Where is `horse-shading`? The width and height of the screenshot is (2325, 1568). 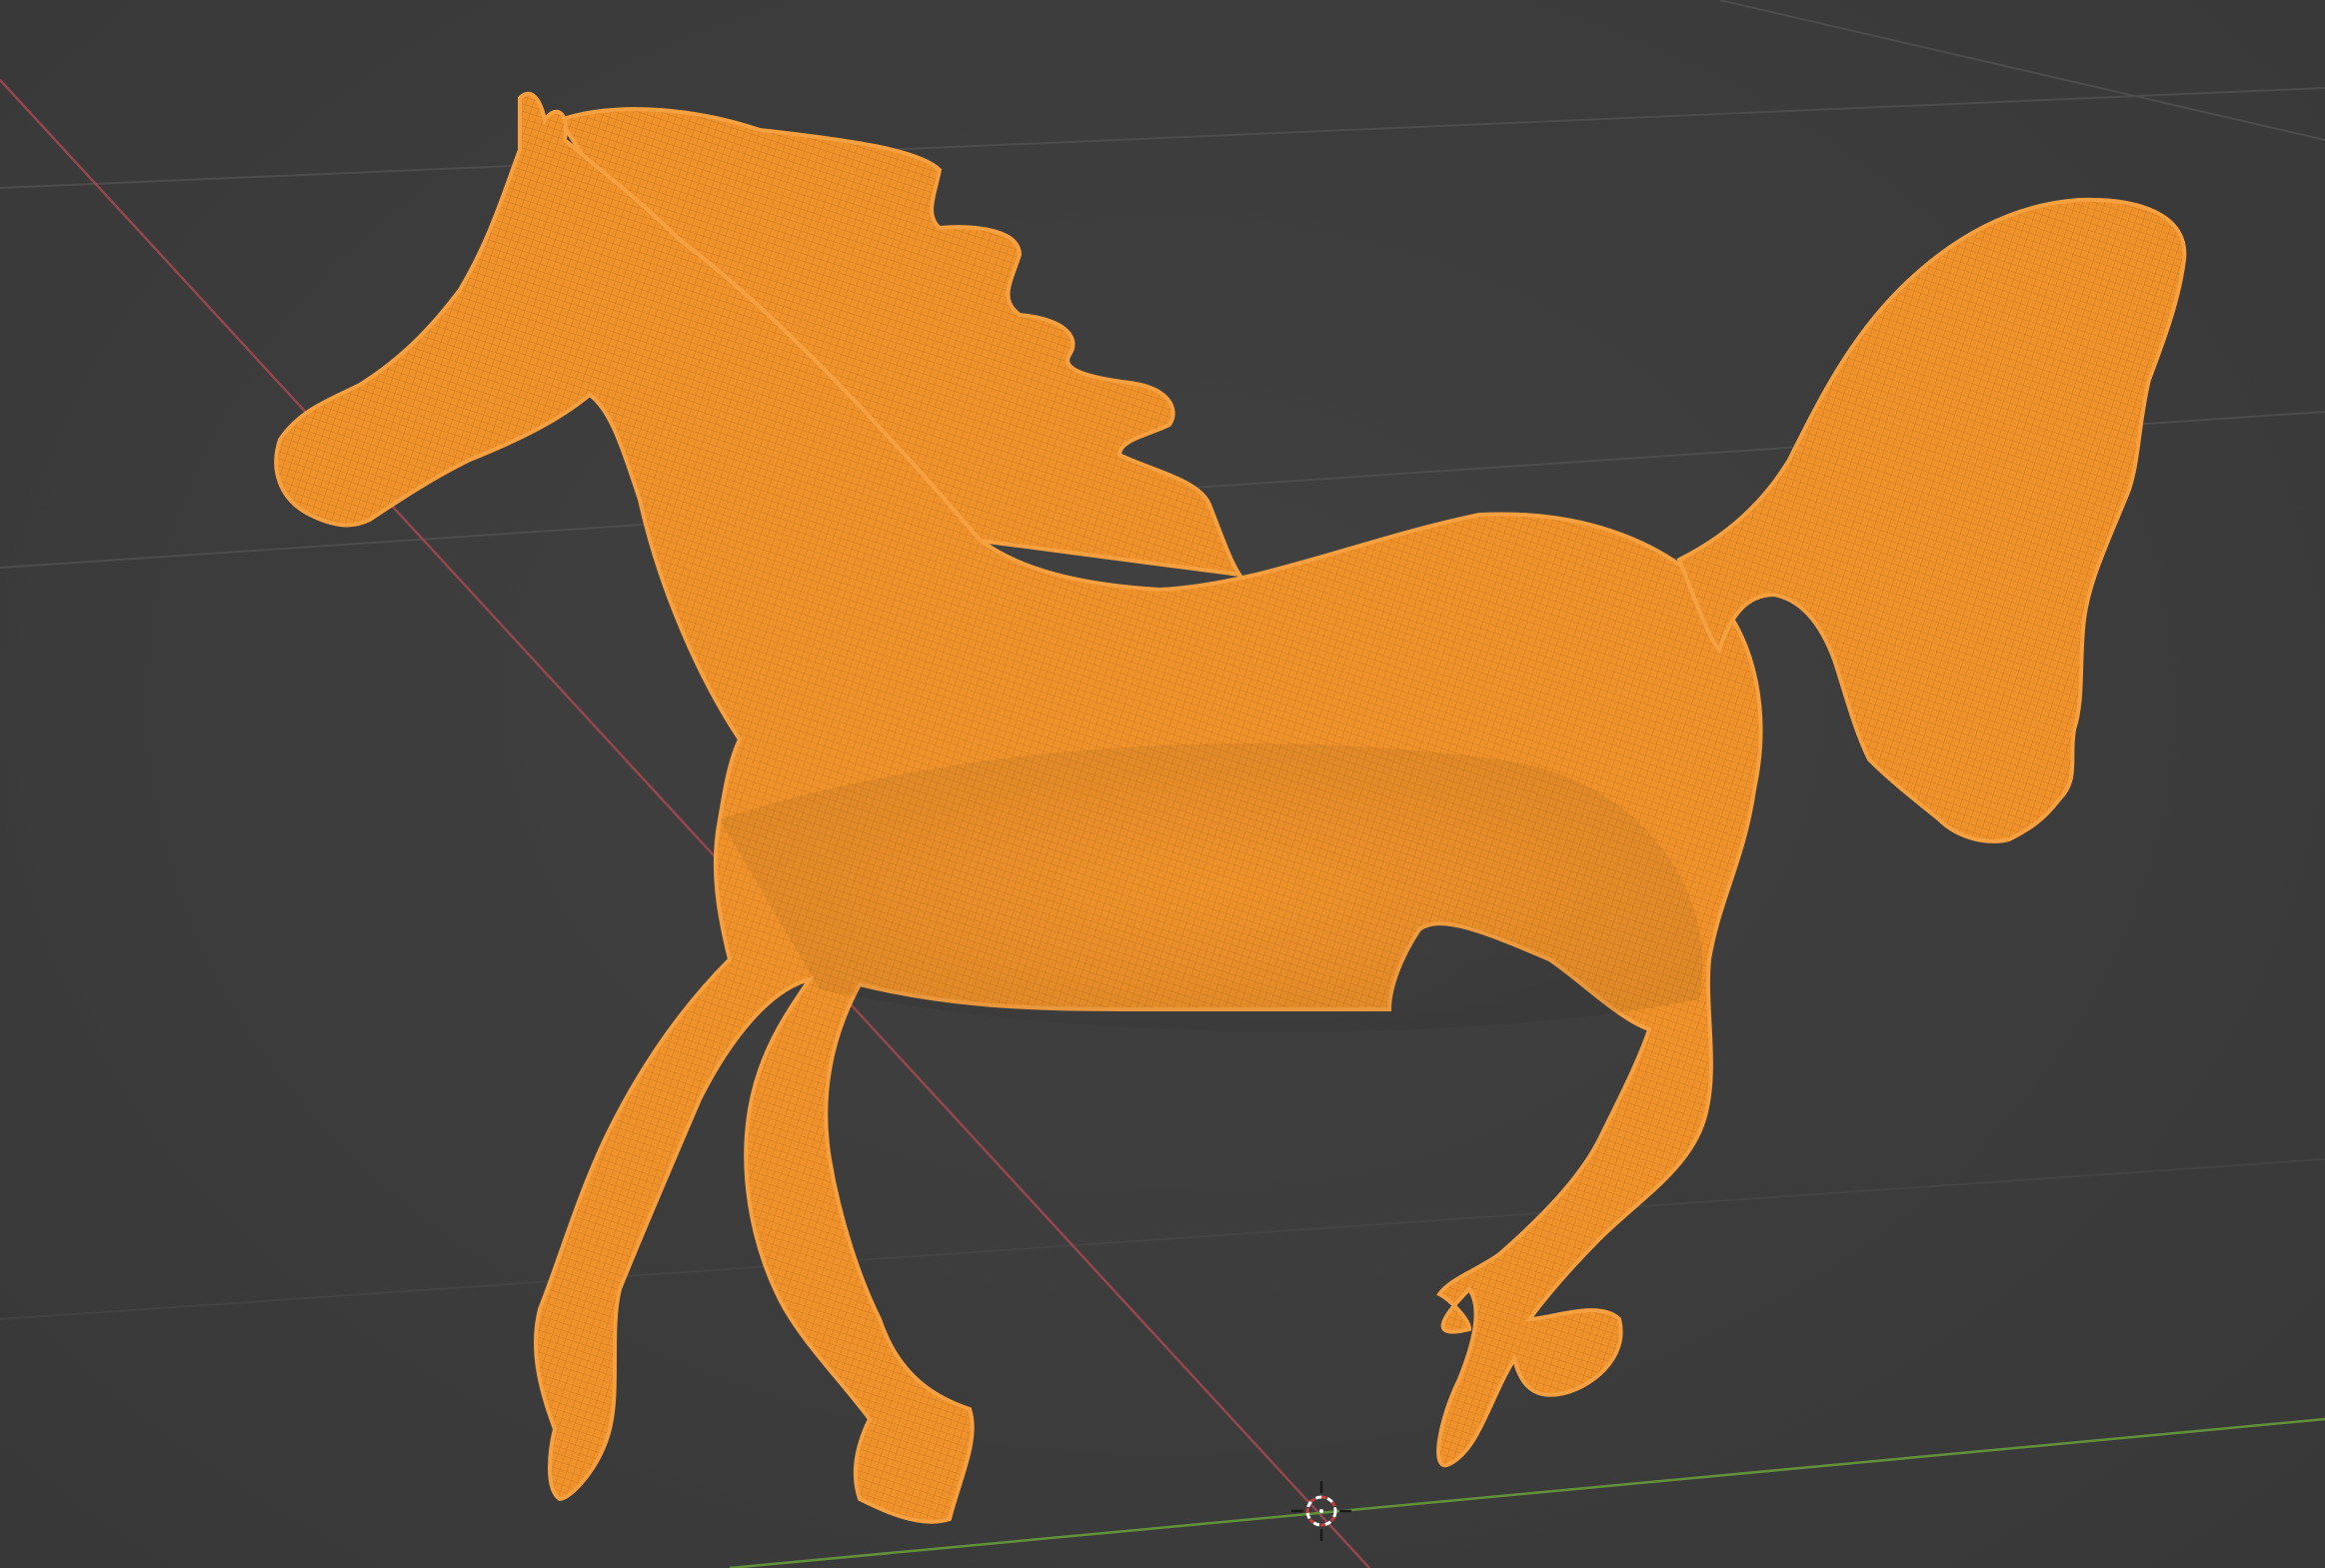
horse-shading is located at coordinates (1211, 888).